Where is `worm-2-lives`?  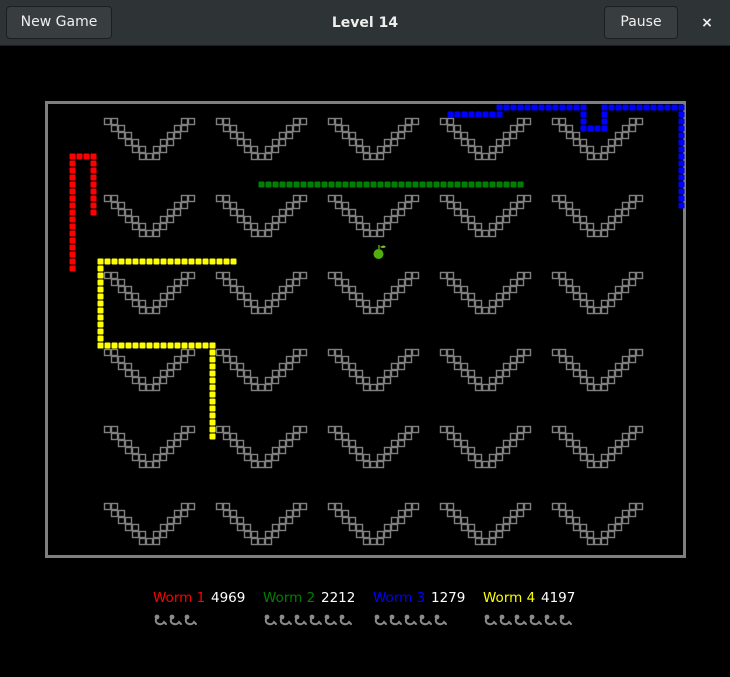
worm-2-lives is located at coordinates (308, 620).